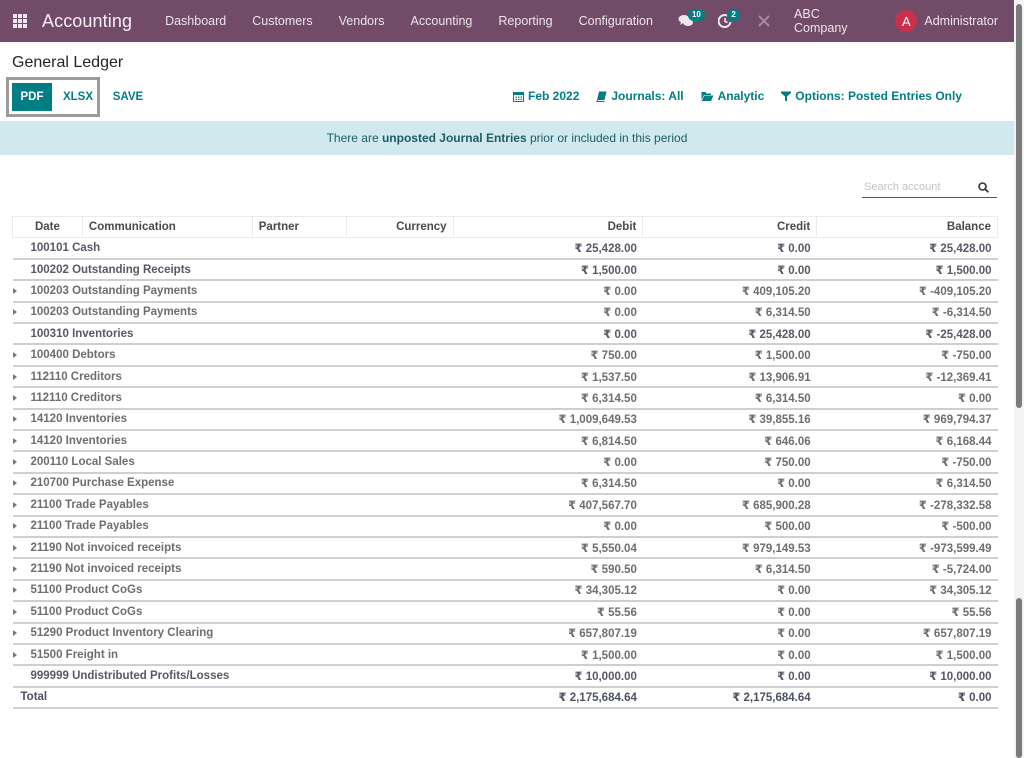  Describe the element at coordinates (907, 313) in the screenshot. I see `balance-cell: ₹ -6,314.50` at that location.